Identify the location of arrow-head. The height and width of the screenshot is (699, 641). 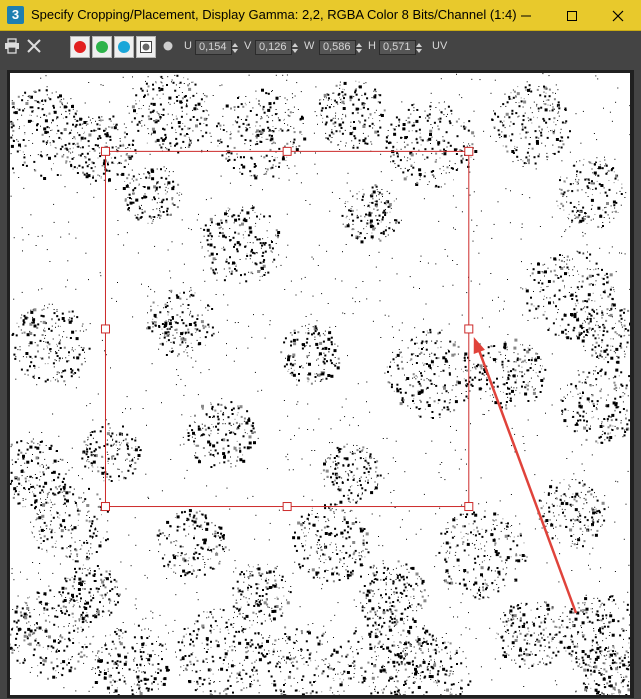
(479, 345).